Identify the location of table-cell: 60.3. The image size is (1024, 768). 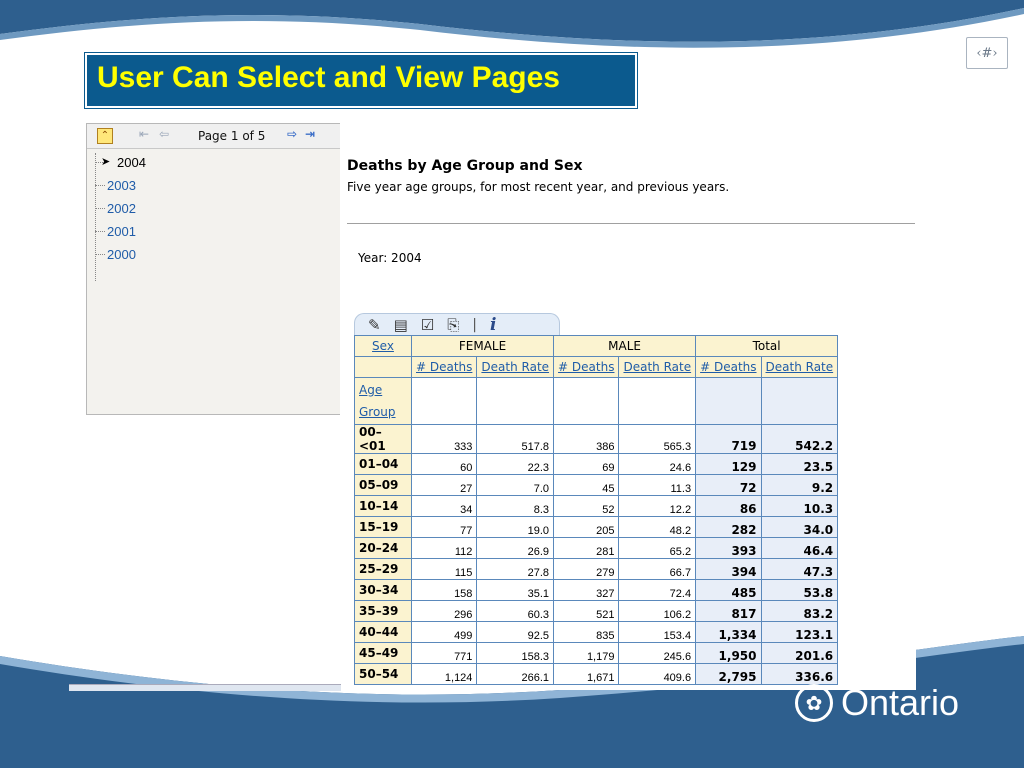
(515, 611).